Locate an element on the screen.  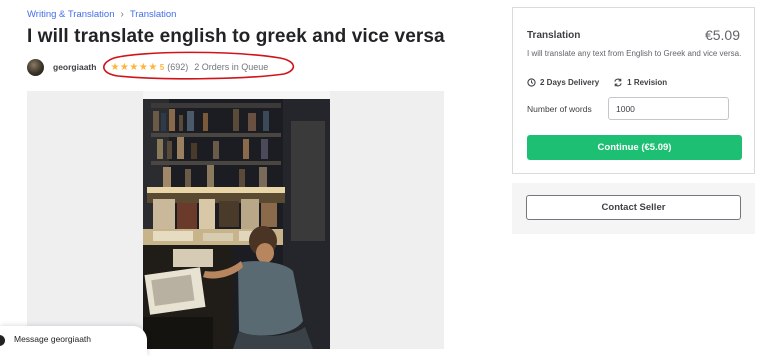
contact-seller-button: Contact Seller is located at coordinates (633, 207).